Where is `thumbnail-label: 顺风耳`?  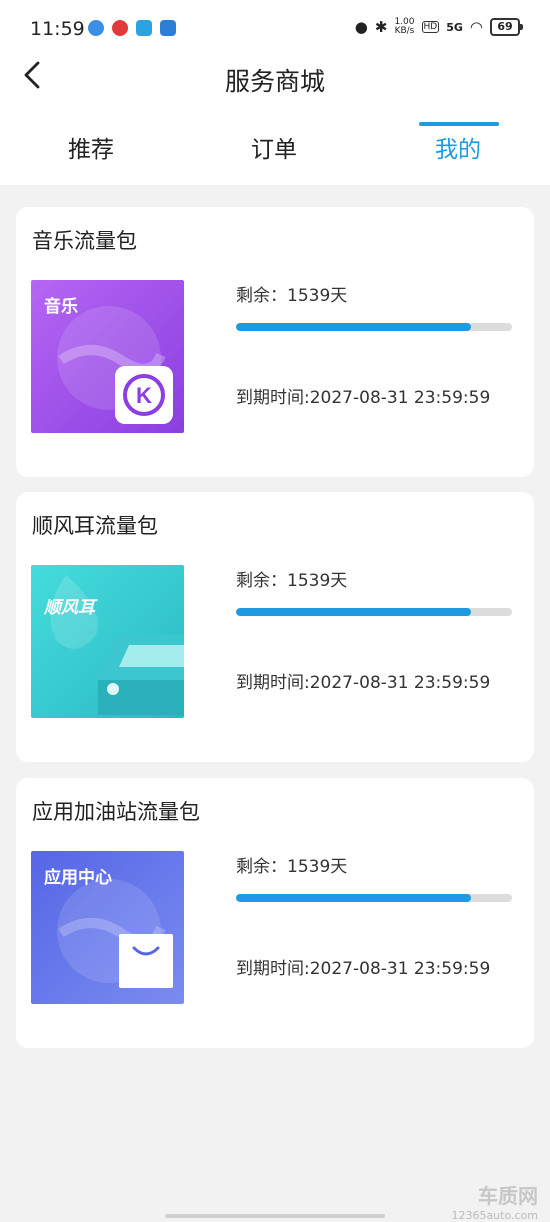
thumbnail-label: 顺风耳 is located at coordinates (69, 608).